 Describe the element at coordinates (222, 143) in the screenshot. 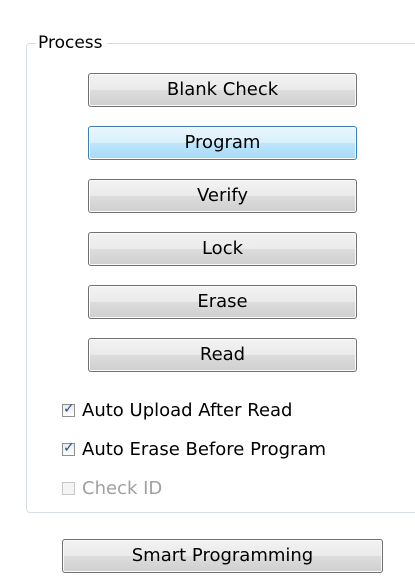

I see `program-button: Program` at that location.